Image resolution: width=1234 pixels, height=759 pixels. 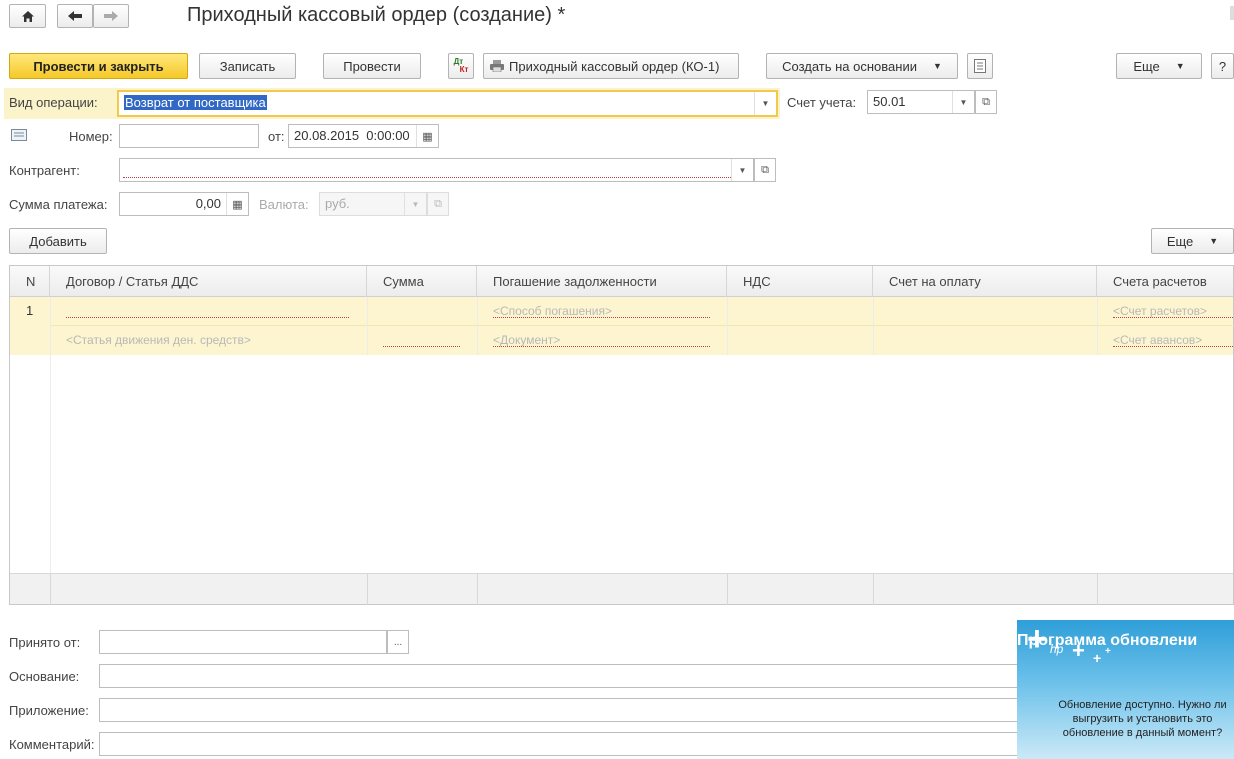 What do you see at coordinates (284, 204) in the screenshot?
I see `currency-label: Валюта:` at bounding box center [284, 204].